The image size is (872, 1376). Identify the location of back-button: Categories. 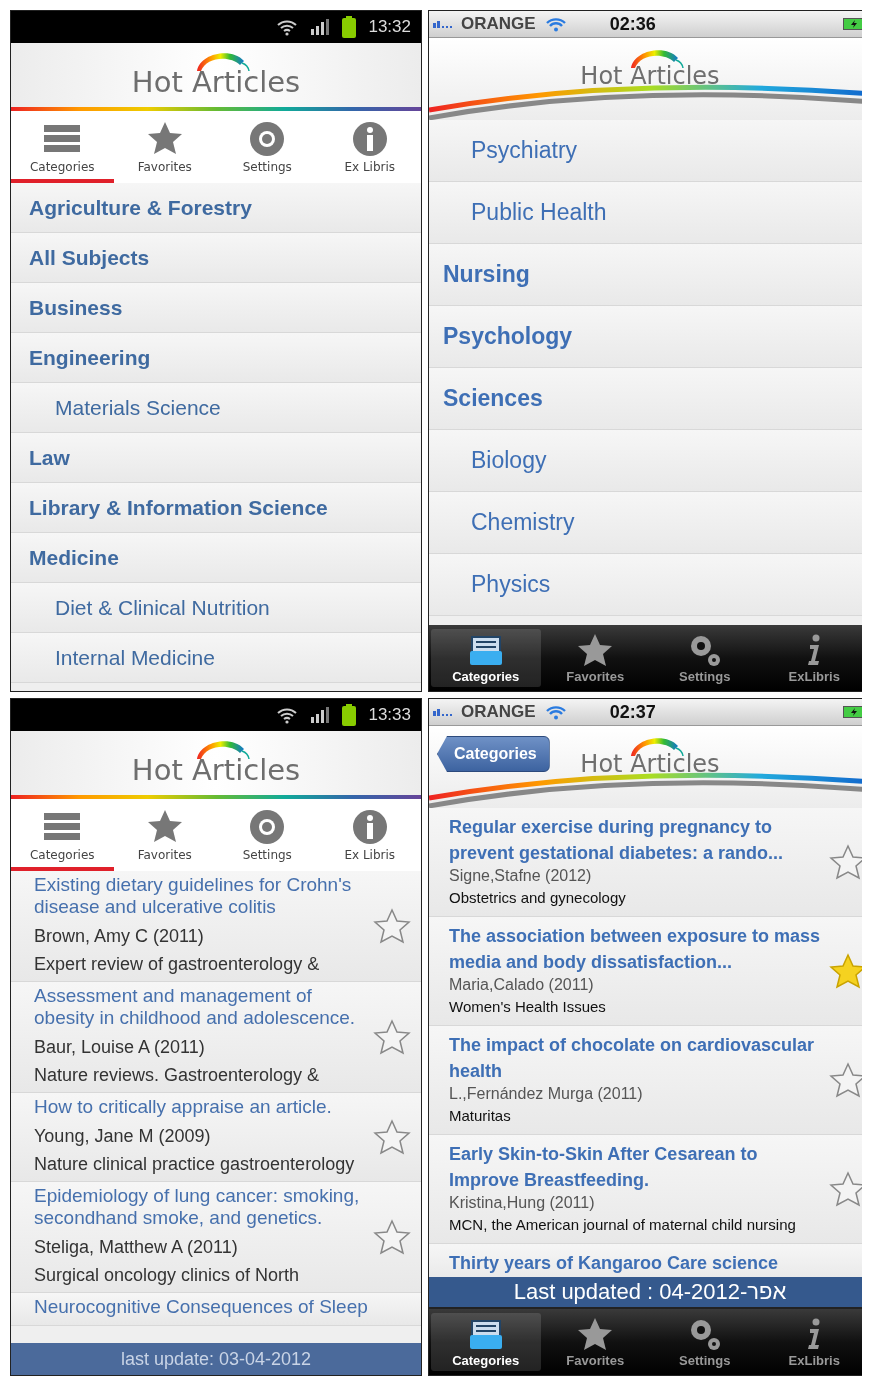
(493, 754).